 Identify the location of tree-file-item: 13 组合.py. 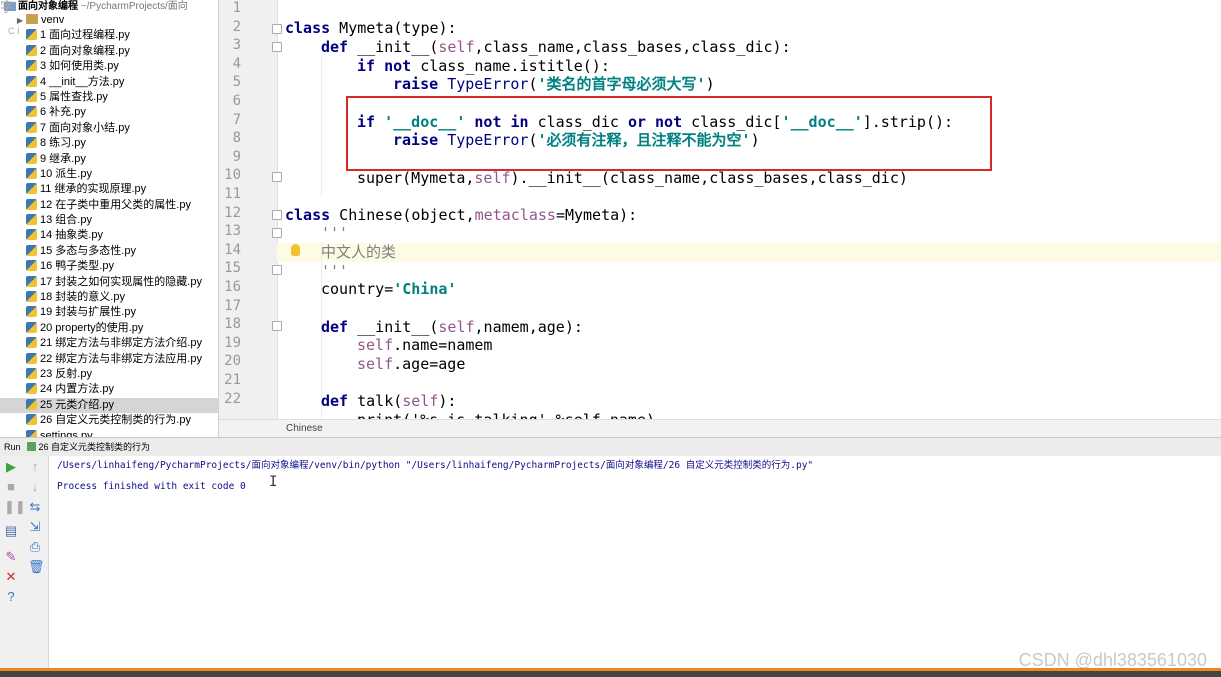
(109, 220).